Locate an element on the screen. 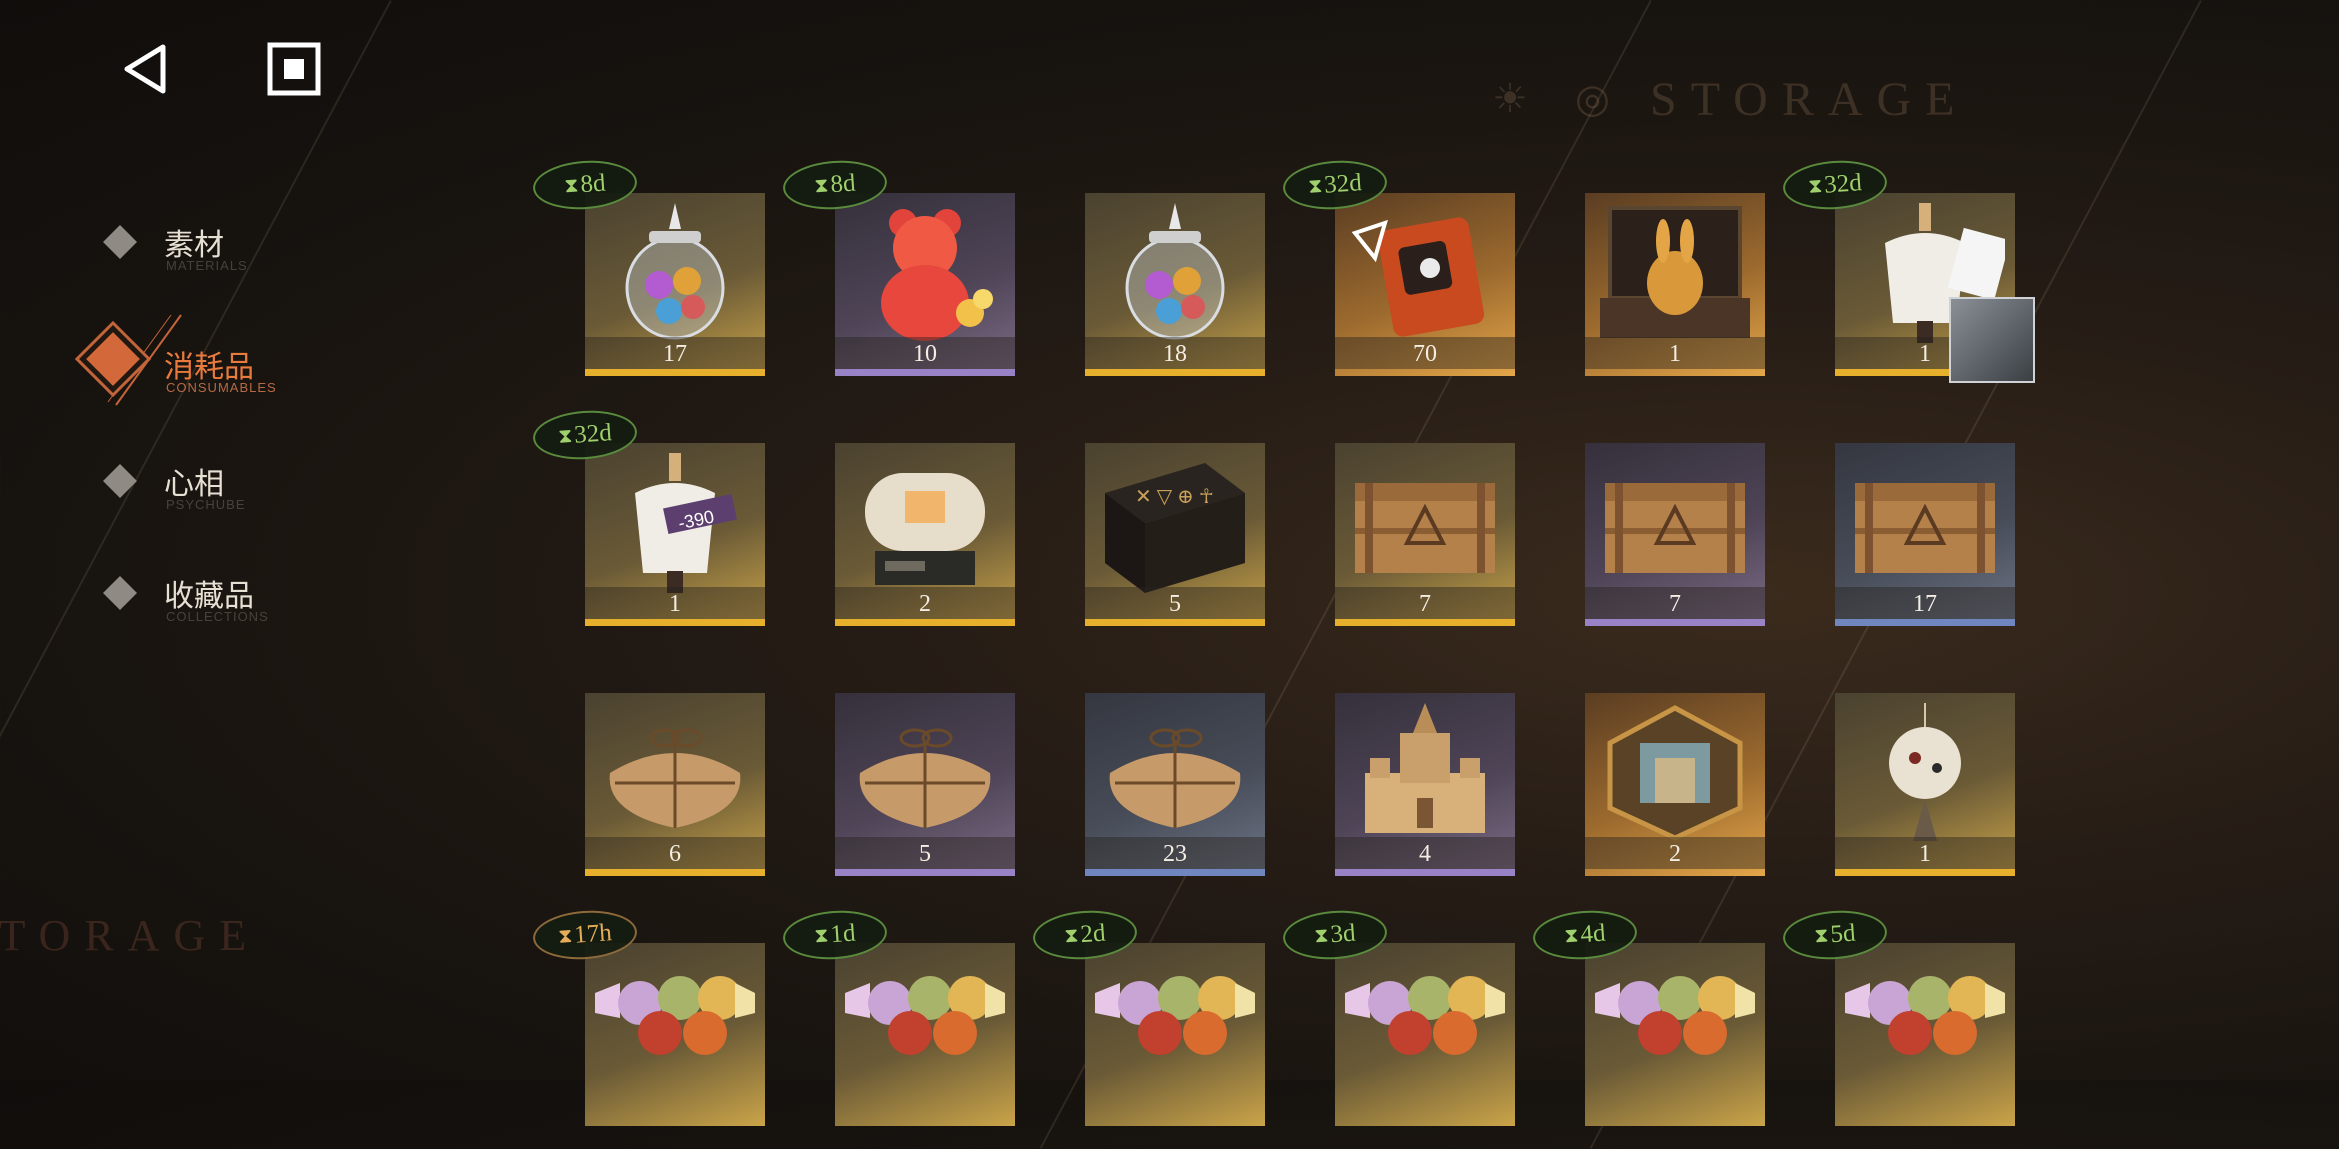  inventory-item: 10 ⧗ 8d is located at coordinates (898, 266).